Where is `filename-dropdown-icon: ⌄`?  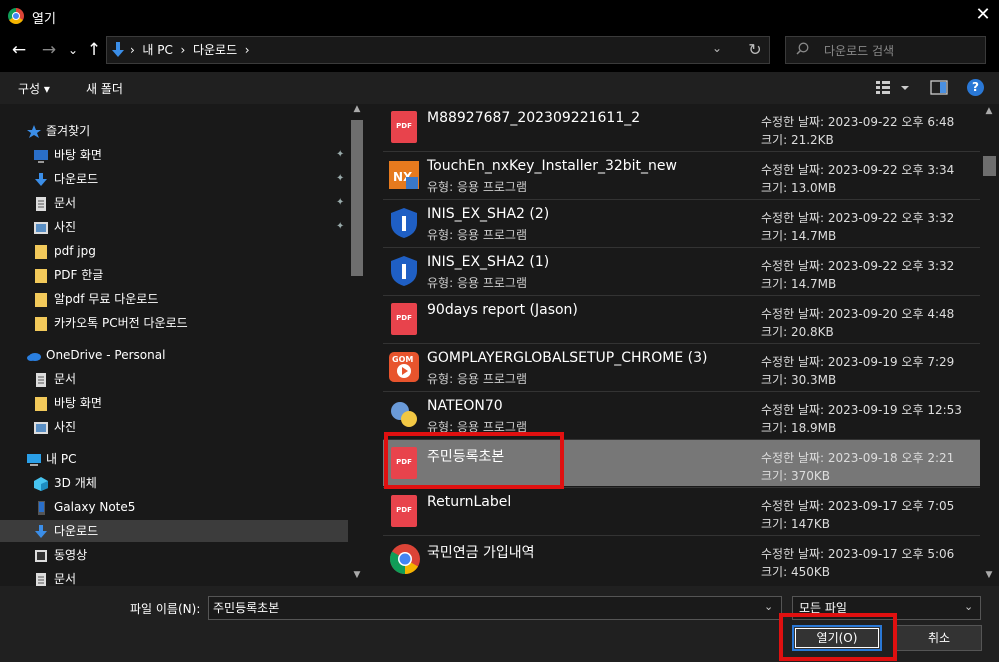 filename-dropdown-icon: ⌄ is located at coordinates (768, 606).